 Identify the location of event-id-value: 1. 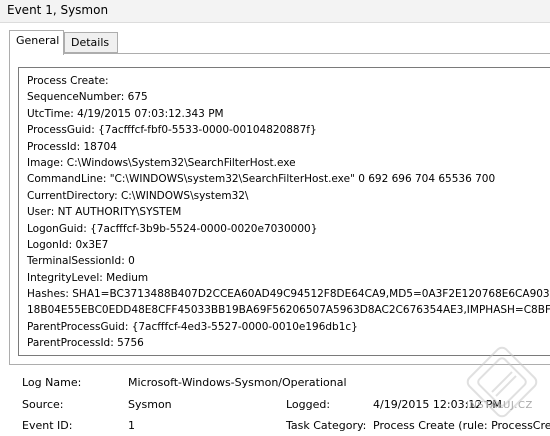
(131, 425).